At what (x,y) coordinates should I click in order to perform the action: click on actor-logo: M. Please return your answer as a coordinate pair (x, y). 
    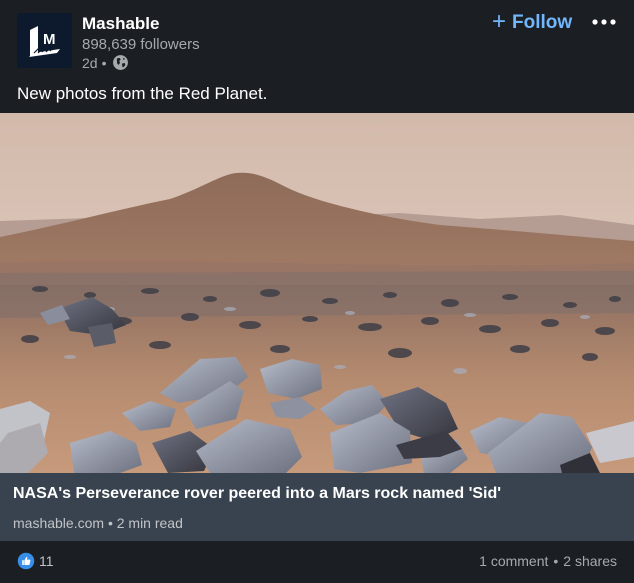
    Looking at the image, I should click on (44, 40).